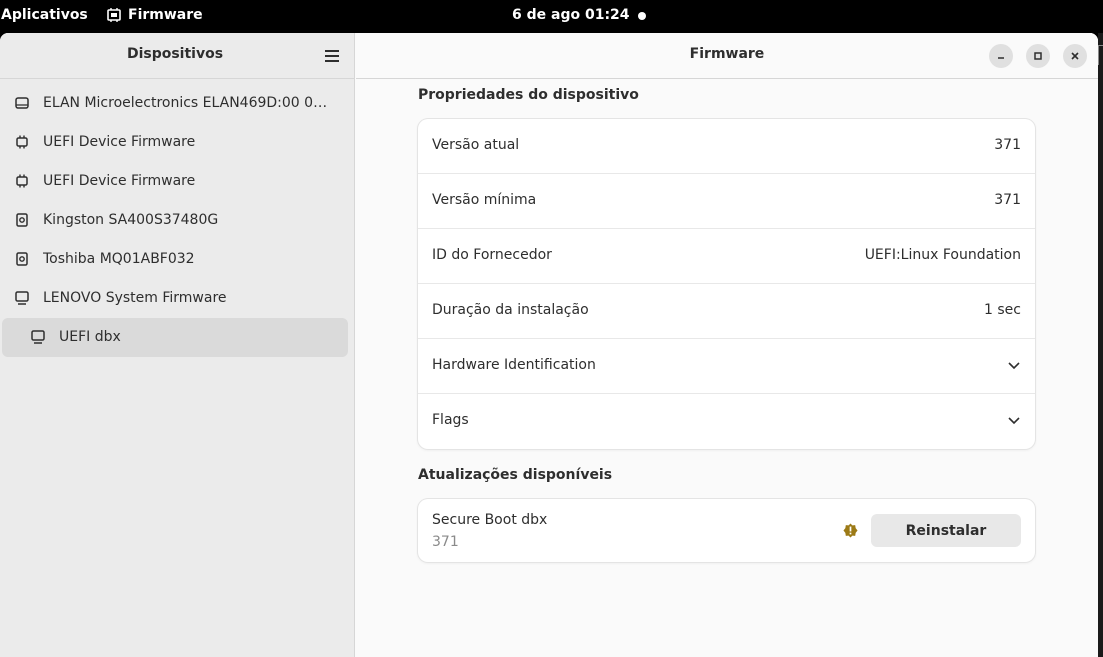 This screenshot has width=1103, height=657. What do you see at coordinates (726, 201) in the screenshot?
I see `property-row-minimum-version: Versão mínima 371` at bounding box center [726, 201].